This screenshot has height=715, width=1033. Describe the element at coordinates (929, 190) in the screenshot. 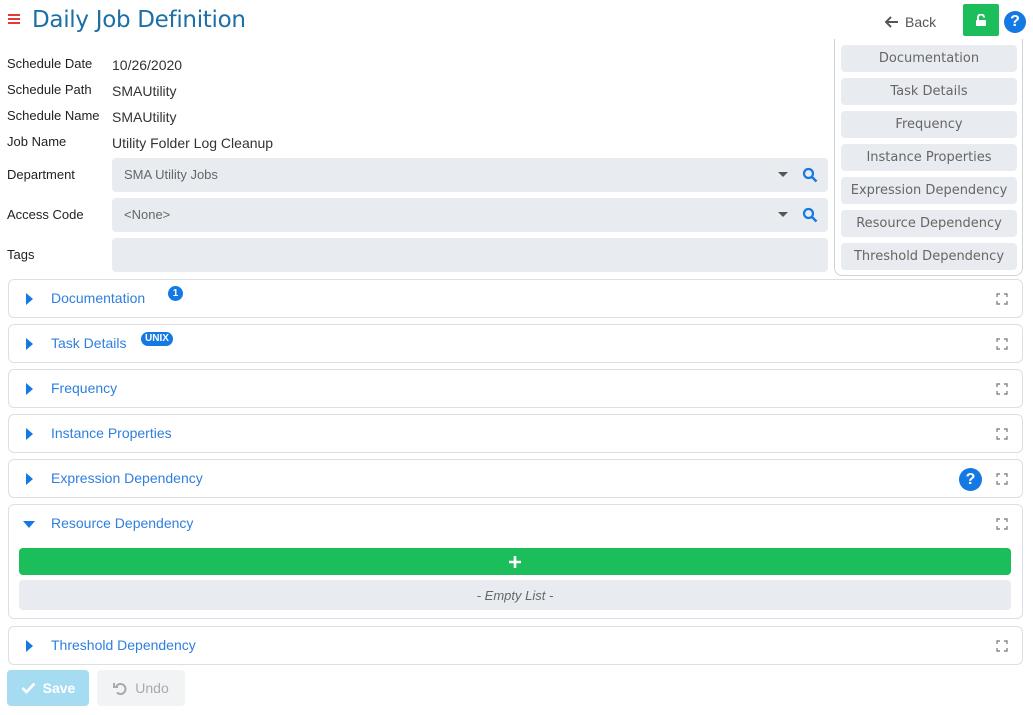

I see `quicknav-expression-dependency: Expression Dependency` at that location.